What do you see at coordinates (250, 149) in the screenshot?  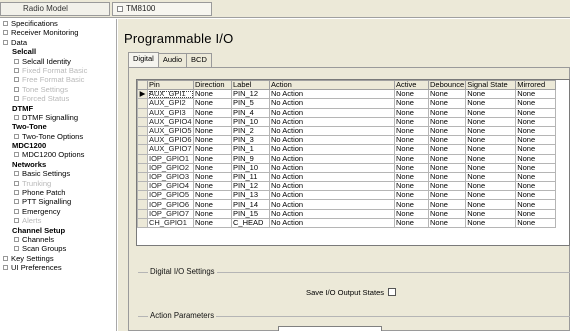 I see `table-cell: PIN_1` at bounding box center [250, 149].